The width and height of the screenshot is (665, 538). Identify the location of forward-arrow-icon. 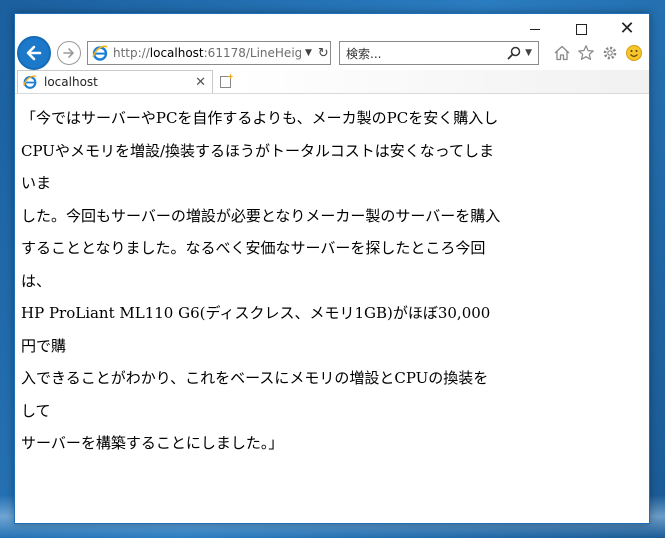
(68, 53).